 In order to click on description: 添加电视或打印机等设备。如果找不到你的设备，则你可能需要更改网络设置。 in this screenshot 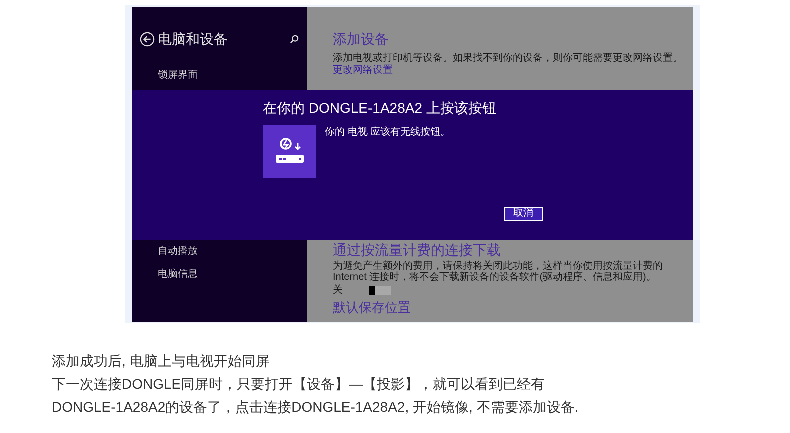, I will do `click(508, 58)`.